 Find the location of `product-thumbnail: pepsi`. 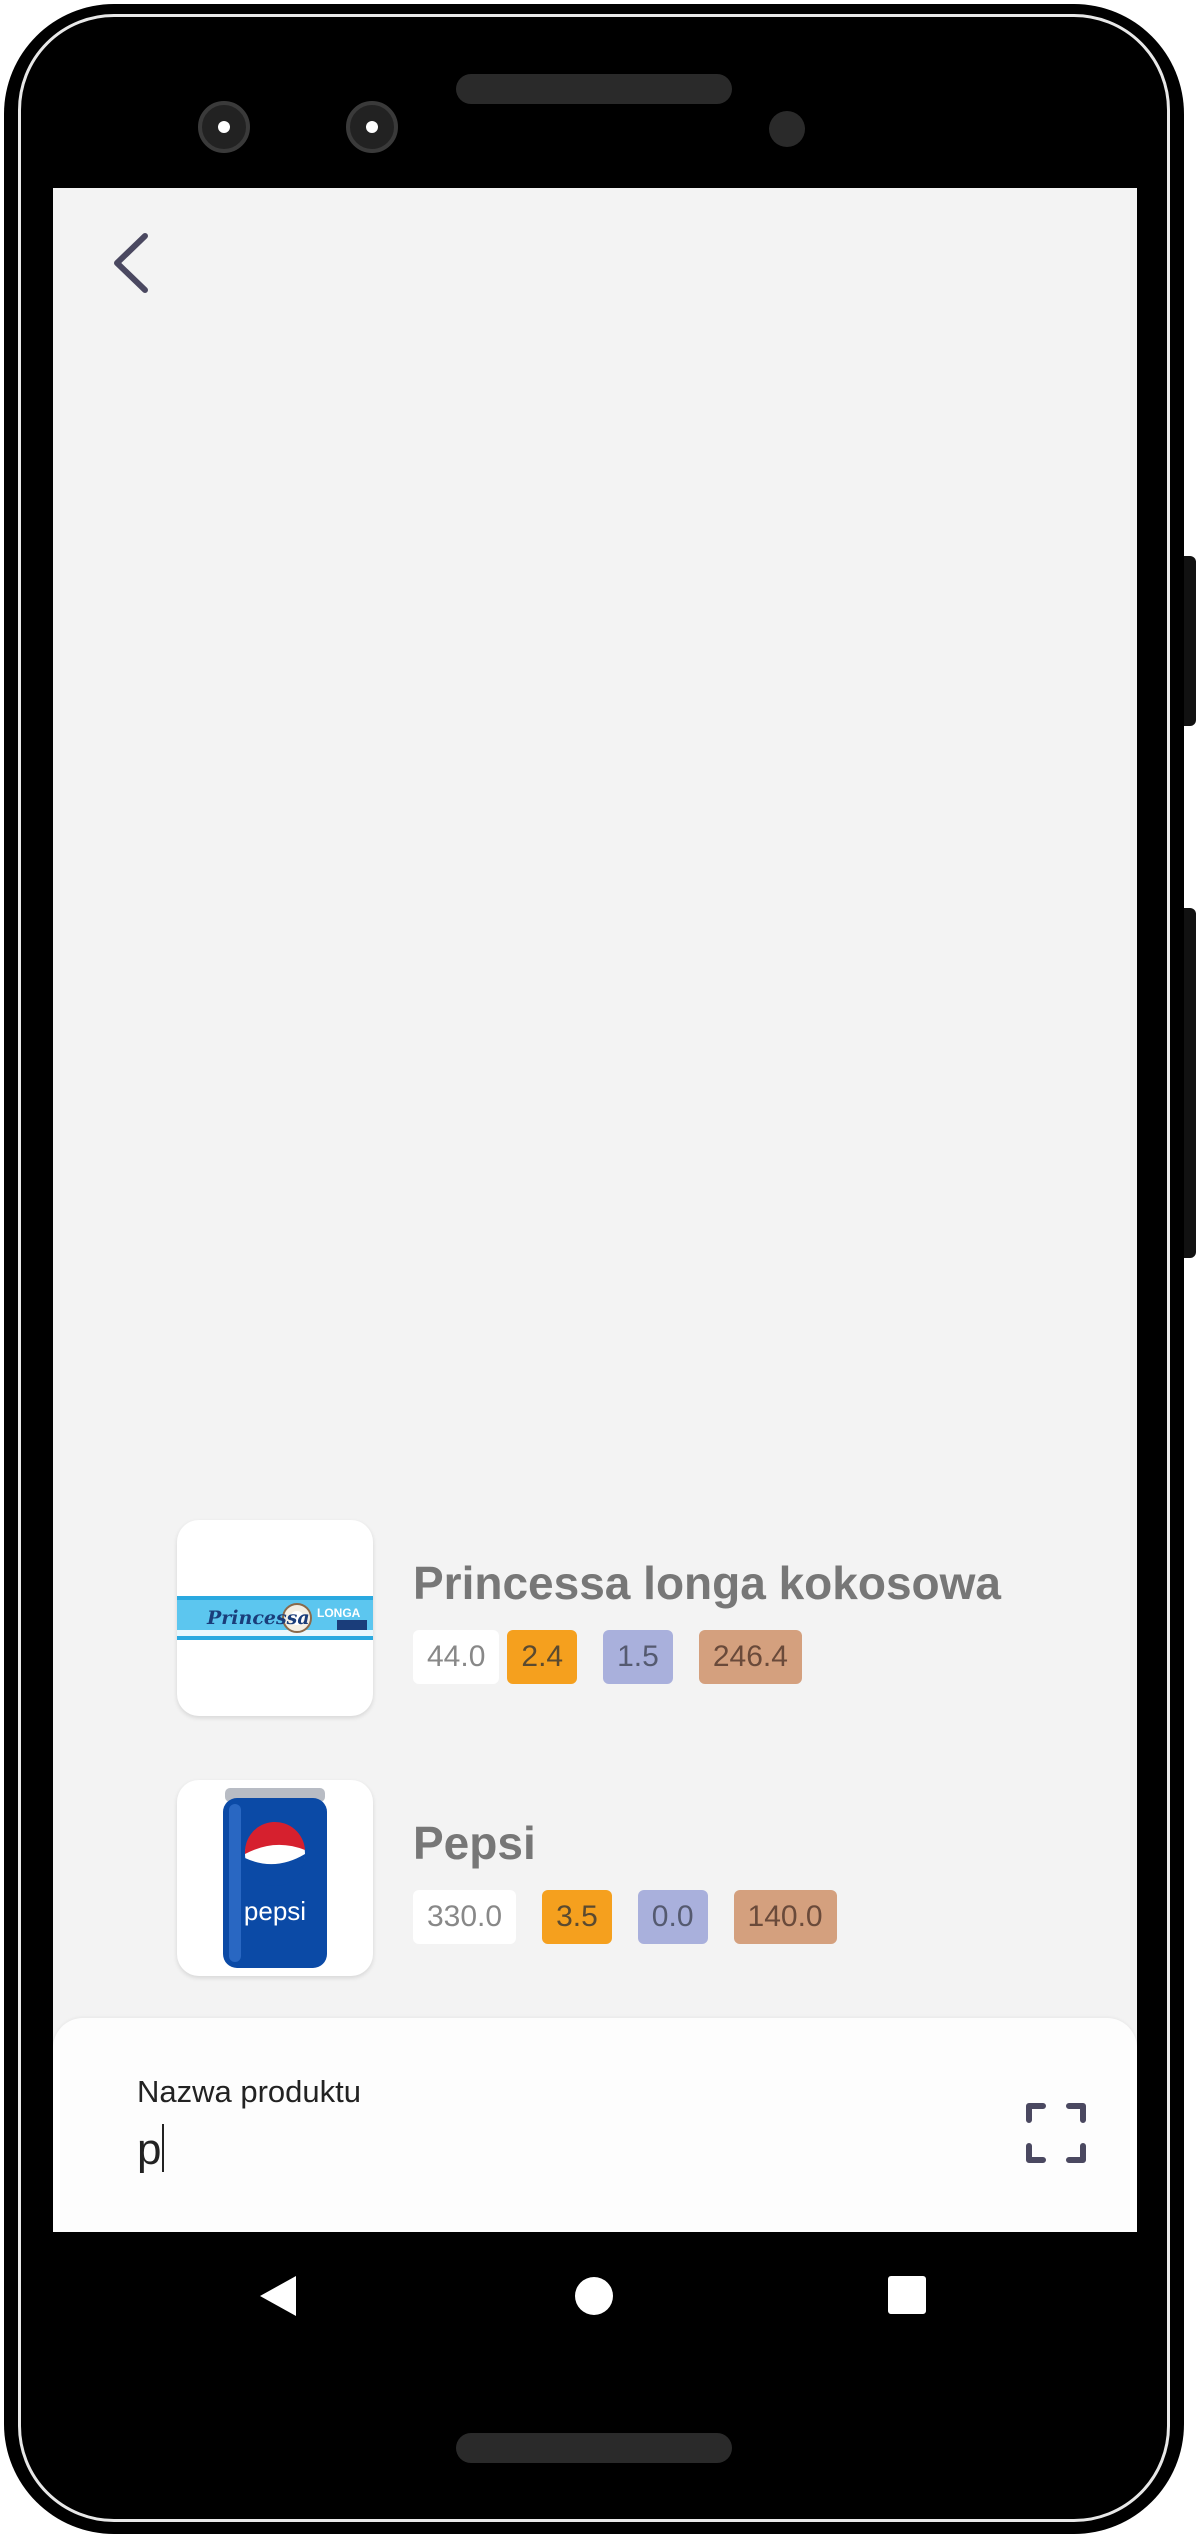

product-thumbnail: pepsi is located at coordinates (275, 1878).